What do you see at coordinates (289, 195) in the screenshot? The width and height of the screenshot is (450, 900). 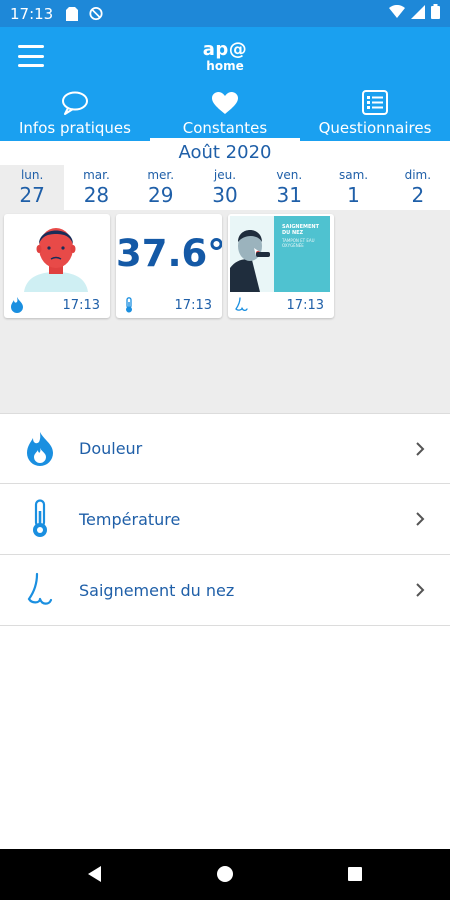 I see `day-number: 31` at bounding box center [289, 195].